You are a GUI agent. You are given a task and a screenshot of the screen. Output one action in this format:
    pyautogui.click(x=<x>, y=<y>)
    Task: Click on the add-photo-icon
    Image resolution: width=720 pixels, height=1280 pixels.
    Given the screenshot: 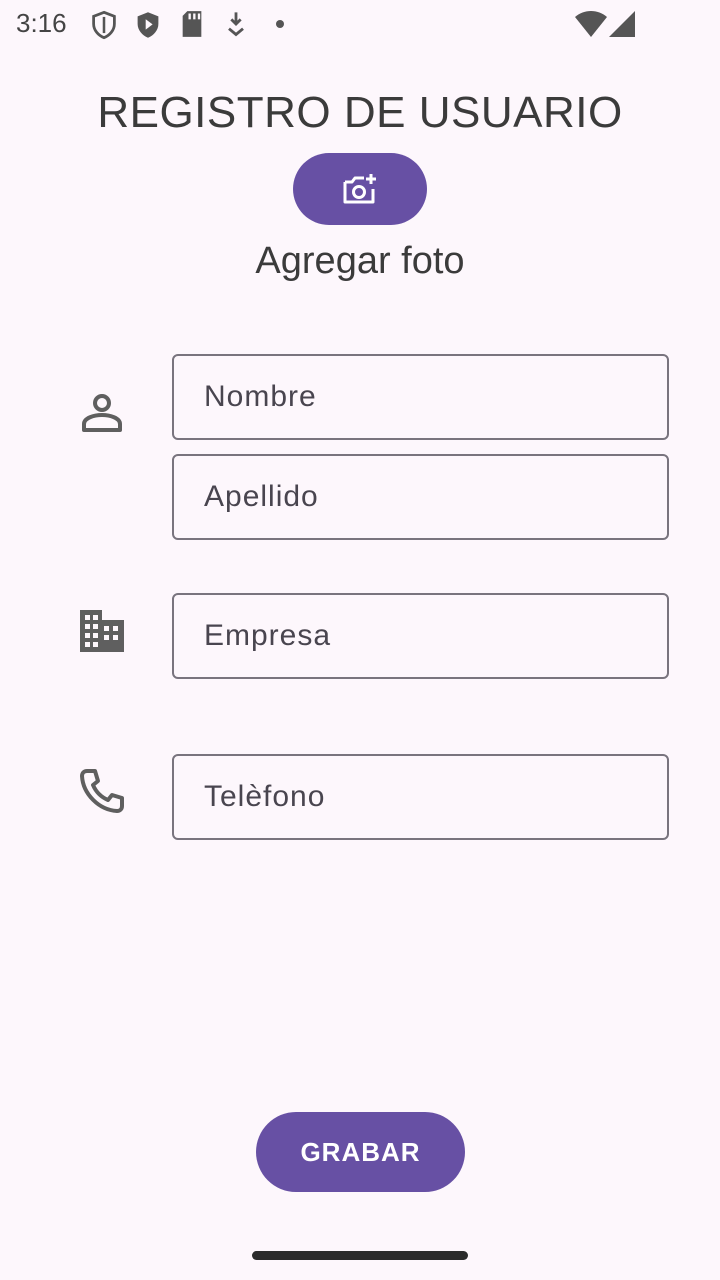 What is the action you would take?
    pyautogui.click(x=359, y=189)
    